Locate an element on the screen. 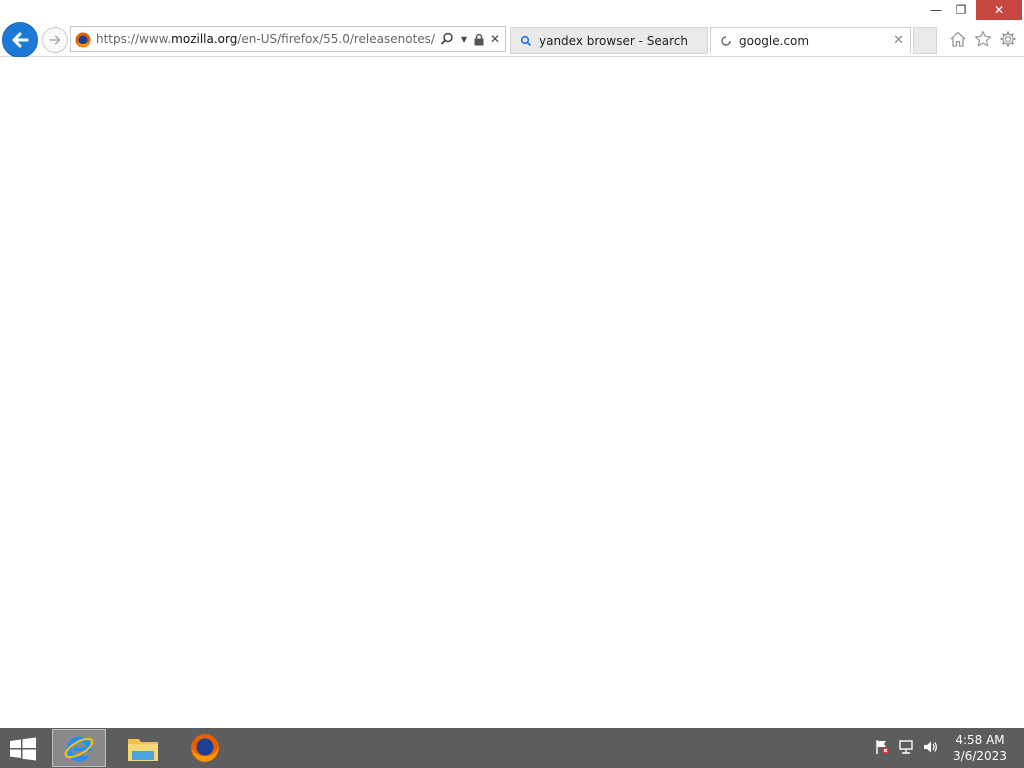 This screenshot has height=768, width=1024. url-path: /en-US/firefox/55.0/releasenotes/ is located at coordinates (336, 39).